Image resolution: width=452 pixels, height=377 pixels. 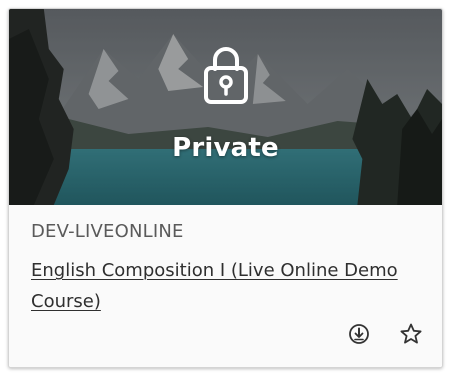 I want to click on star-icon, so click(x=411, y=333).